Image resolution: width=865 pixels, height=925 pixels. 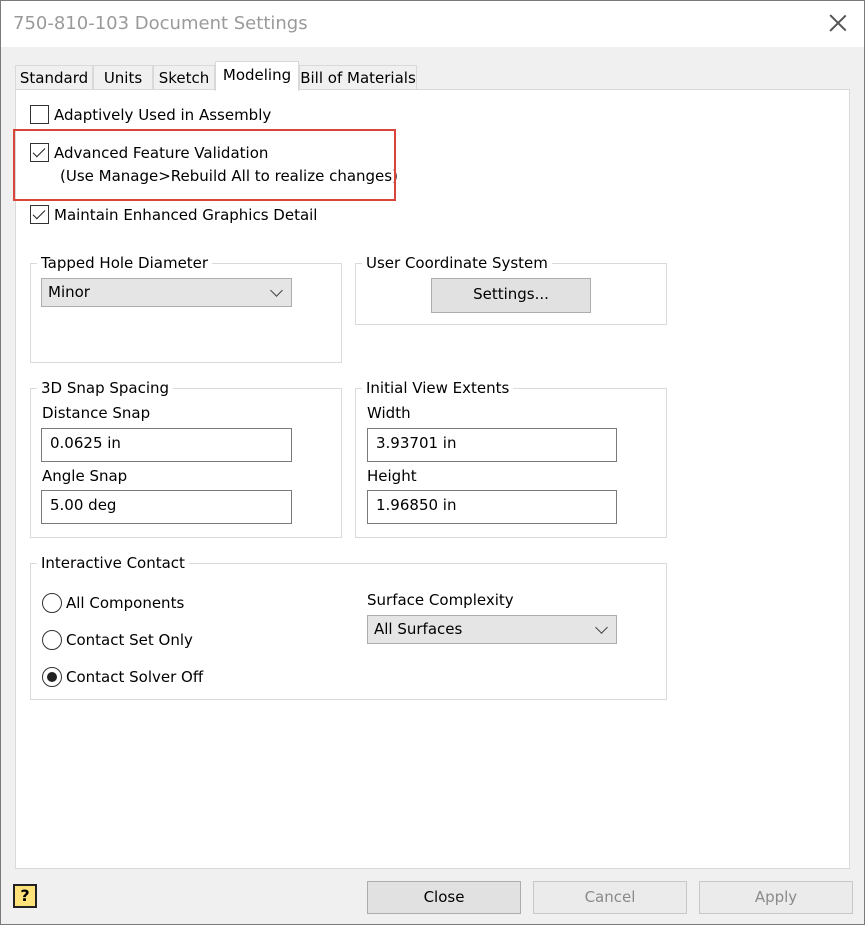 What do you see at coordinates (186, 215) in the screenshot?
I see `enhanced-graphics-label: Maintain Enhanced Graphics Detail` at bounding box center [186, 215].